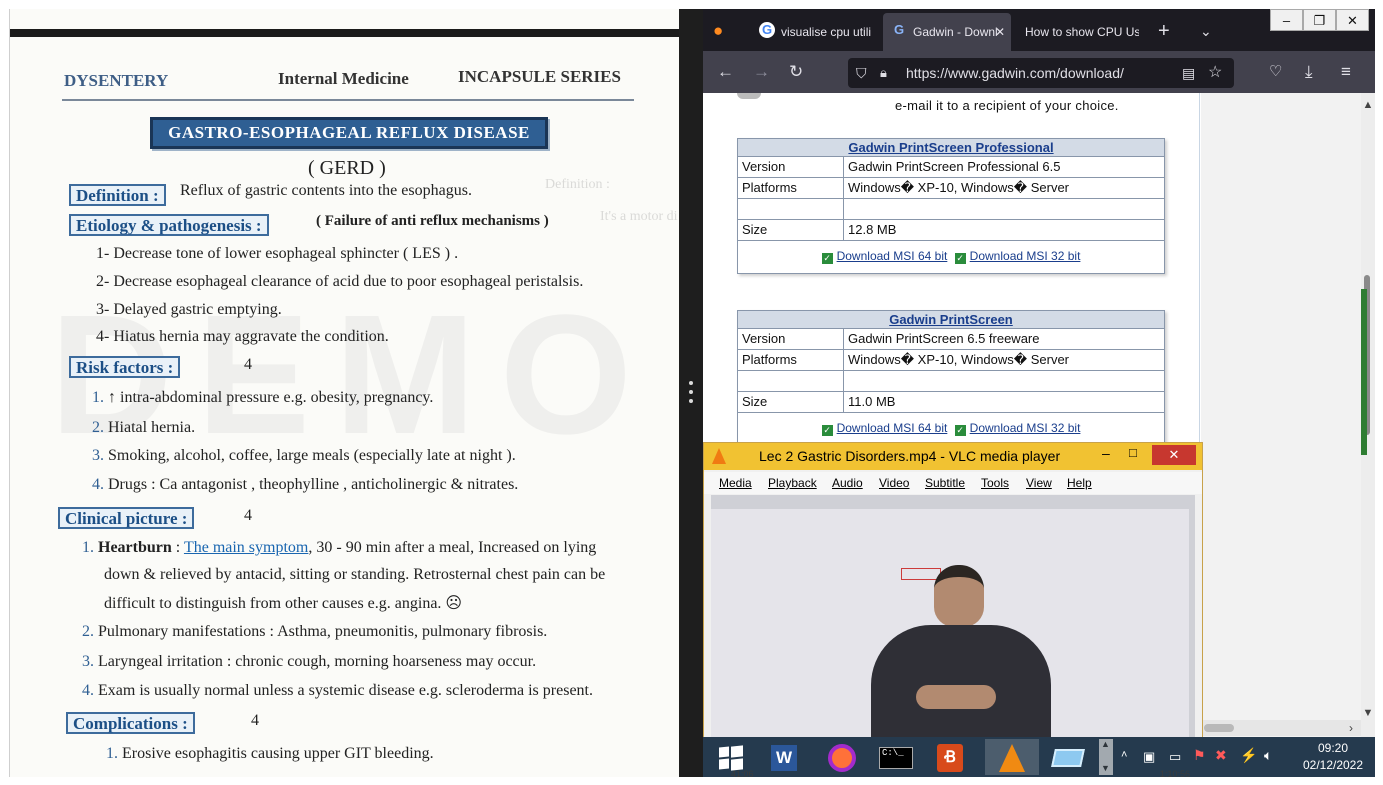  What do you see at coordinates (899, 29) in the screenshot?
I see `gadwin-favicon-icon: G` at bounding box center [899, 29].